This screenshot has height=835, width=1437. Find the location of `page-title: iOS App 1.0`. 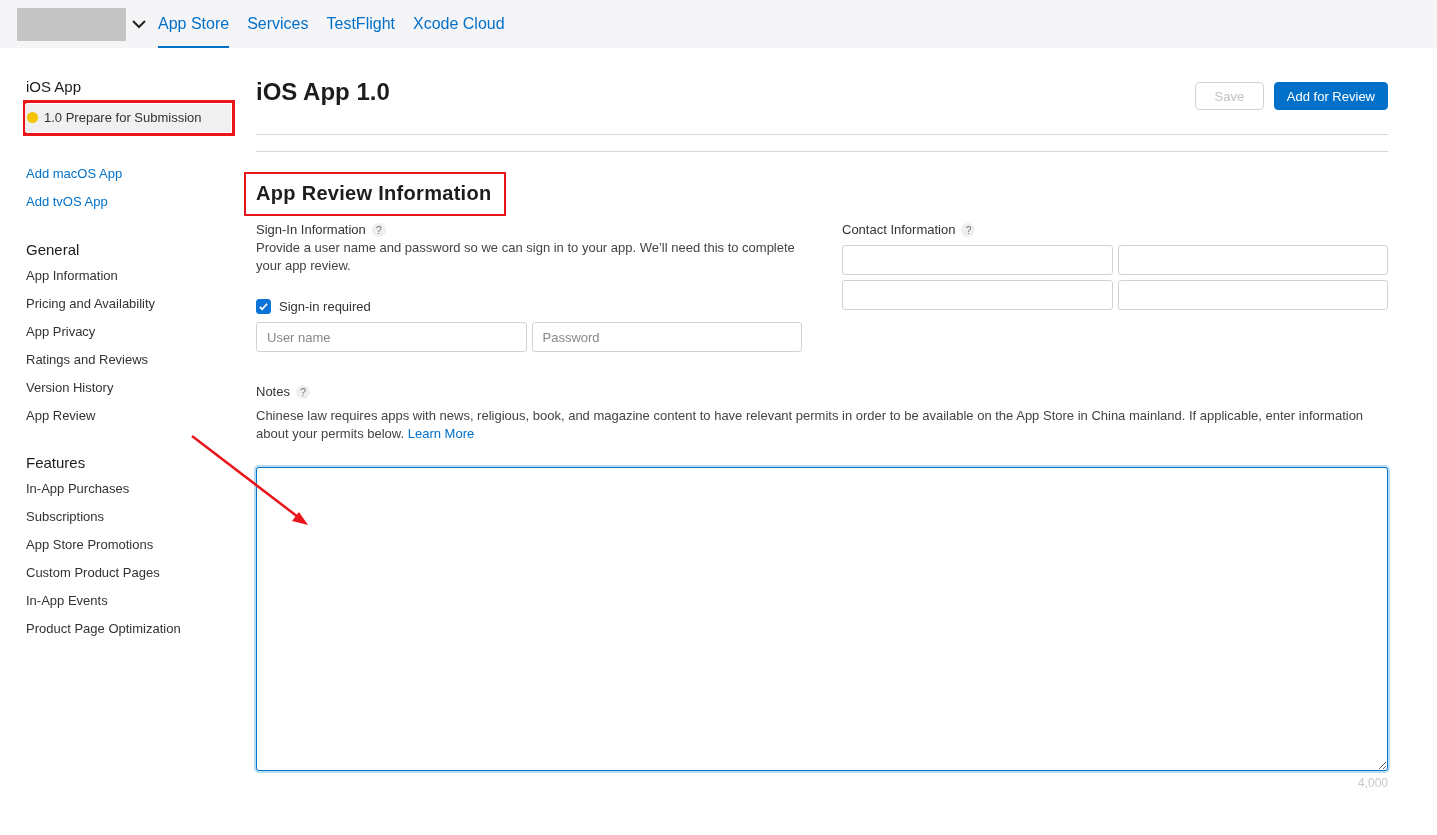

page-title: iOS App 1.0 is located at coordinates (323, 92).